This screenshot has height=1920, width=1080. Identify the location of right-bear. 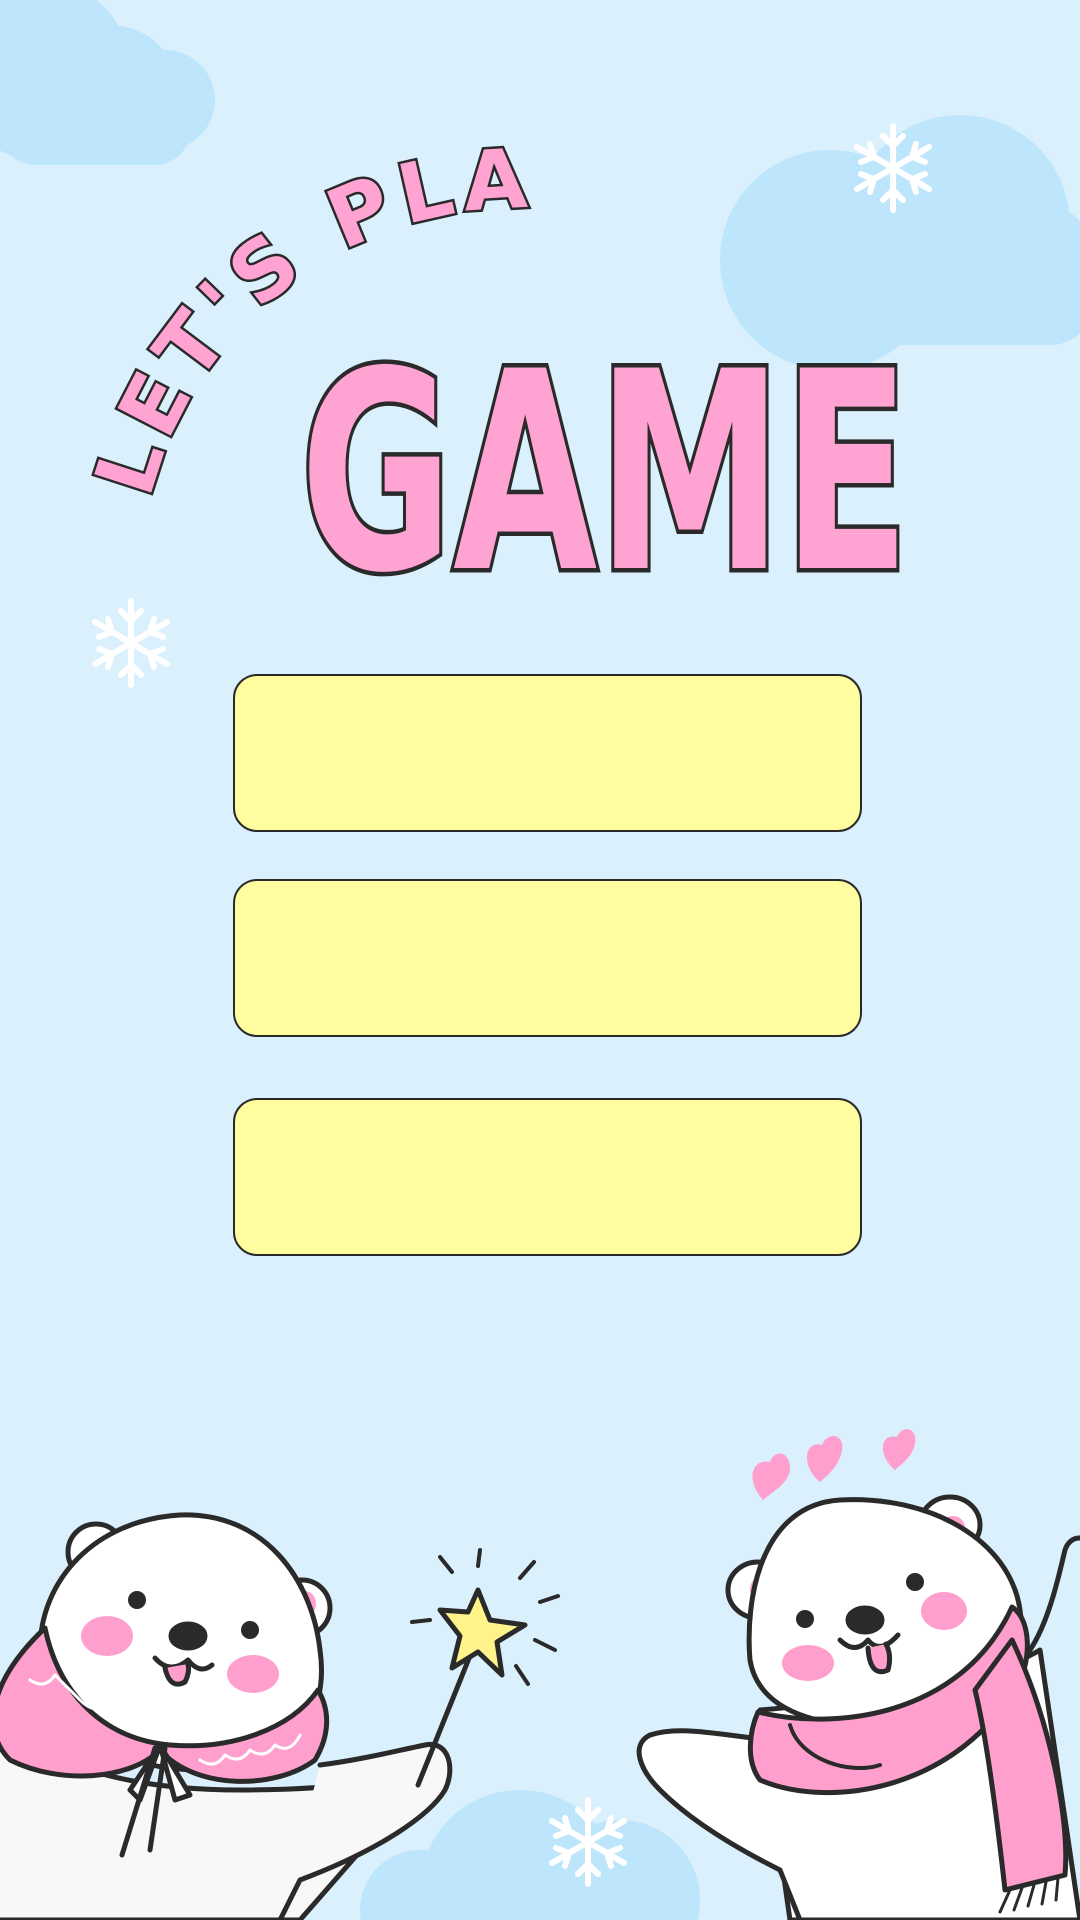
(858, 1674).